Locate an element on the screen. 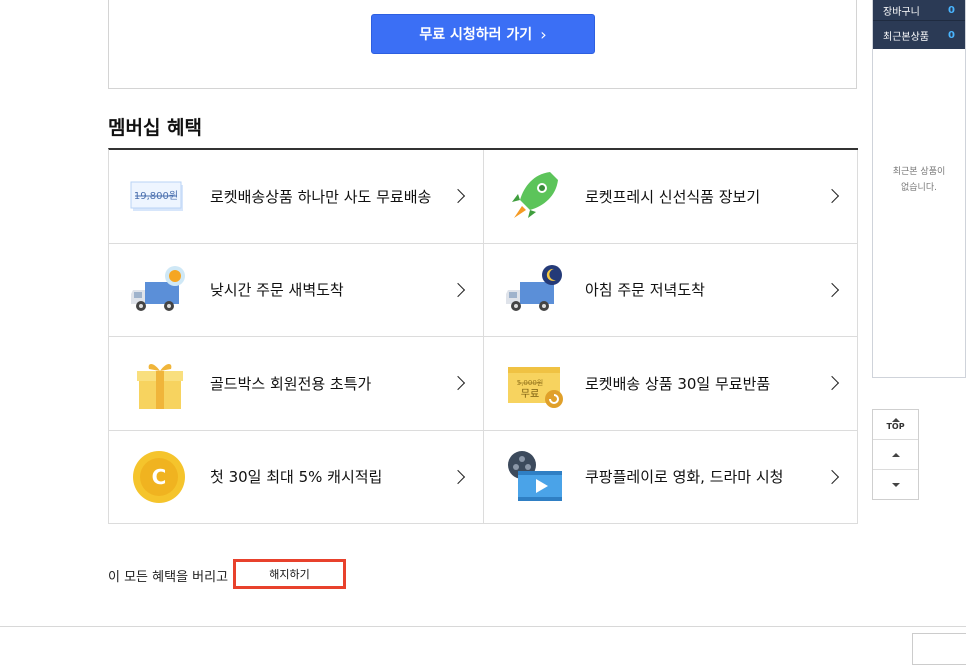  recent-items-label: 최근본상품 is located at coordinates (906, 37).